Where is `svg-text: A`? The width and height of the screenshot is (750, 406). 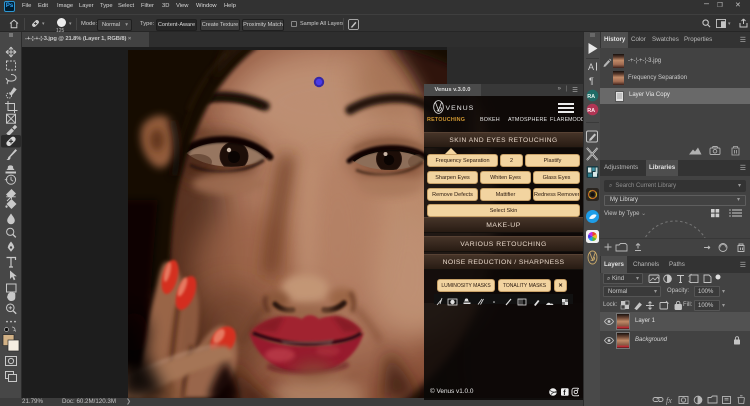 svg-text: A is located at coordinates (591, 67).